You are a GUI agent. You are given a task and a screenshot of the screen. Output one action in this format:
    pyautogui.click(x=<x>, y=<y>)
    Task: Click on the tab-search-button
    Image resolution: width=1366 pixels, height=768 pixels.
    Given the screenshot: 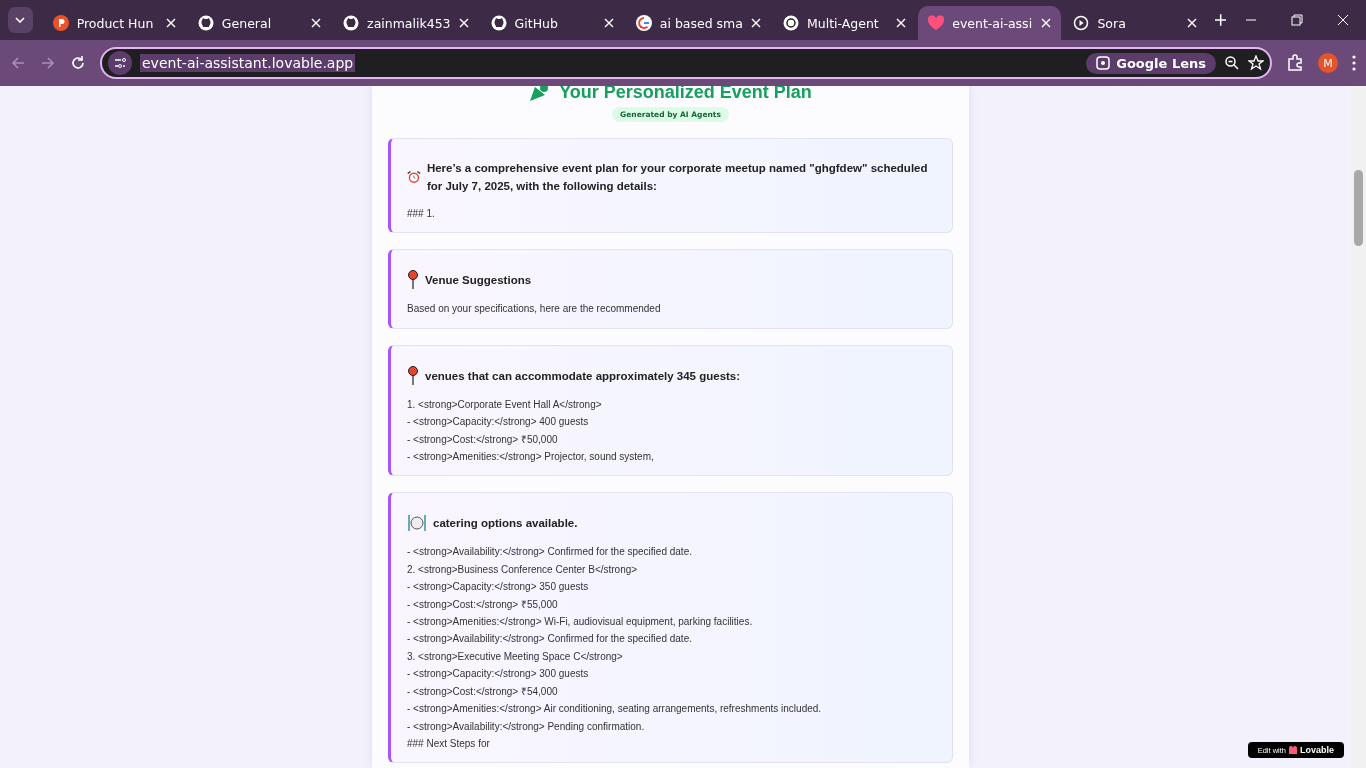 What is the action you would take?
    pyautogui.click(x=20, y=20)
    